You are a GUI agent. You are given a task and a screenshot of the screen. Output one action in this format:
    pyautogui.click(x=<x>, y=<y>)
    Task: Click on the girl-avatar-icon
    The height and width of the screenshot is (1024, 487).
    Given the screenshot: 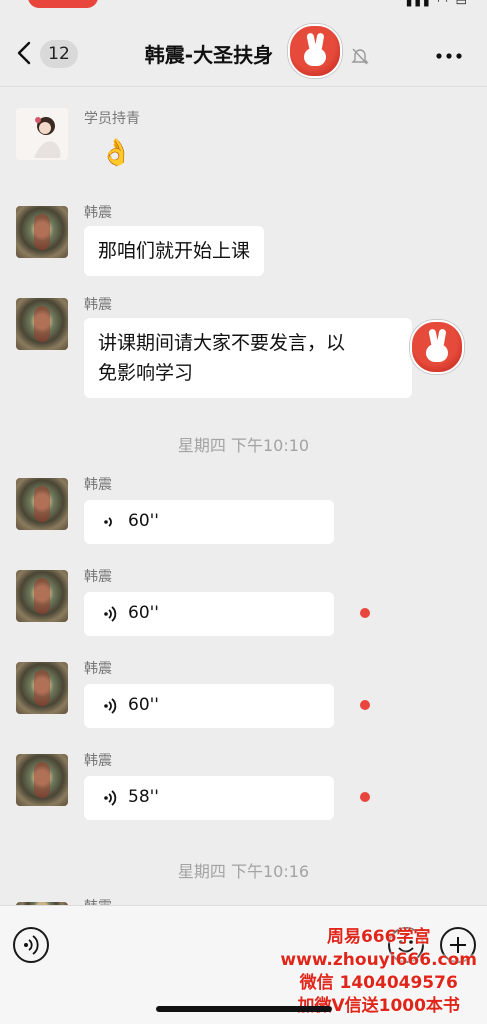 What is the action you would take?
    pyautogui.click(x=42, y=134)
    